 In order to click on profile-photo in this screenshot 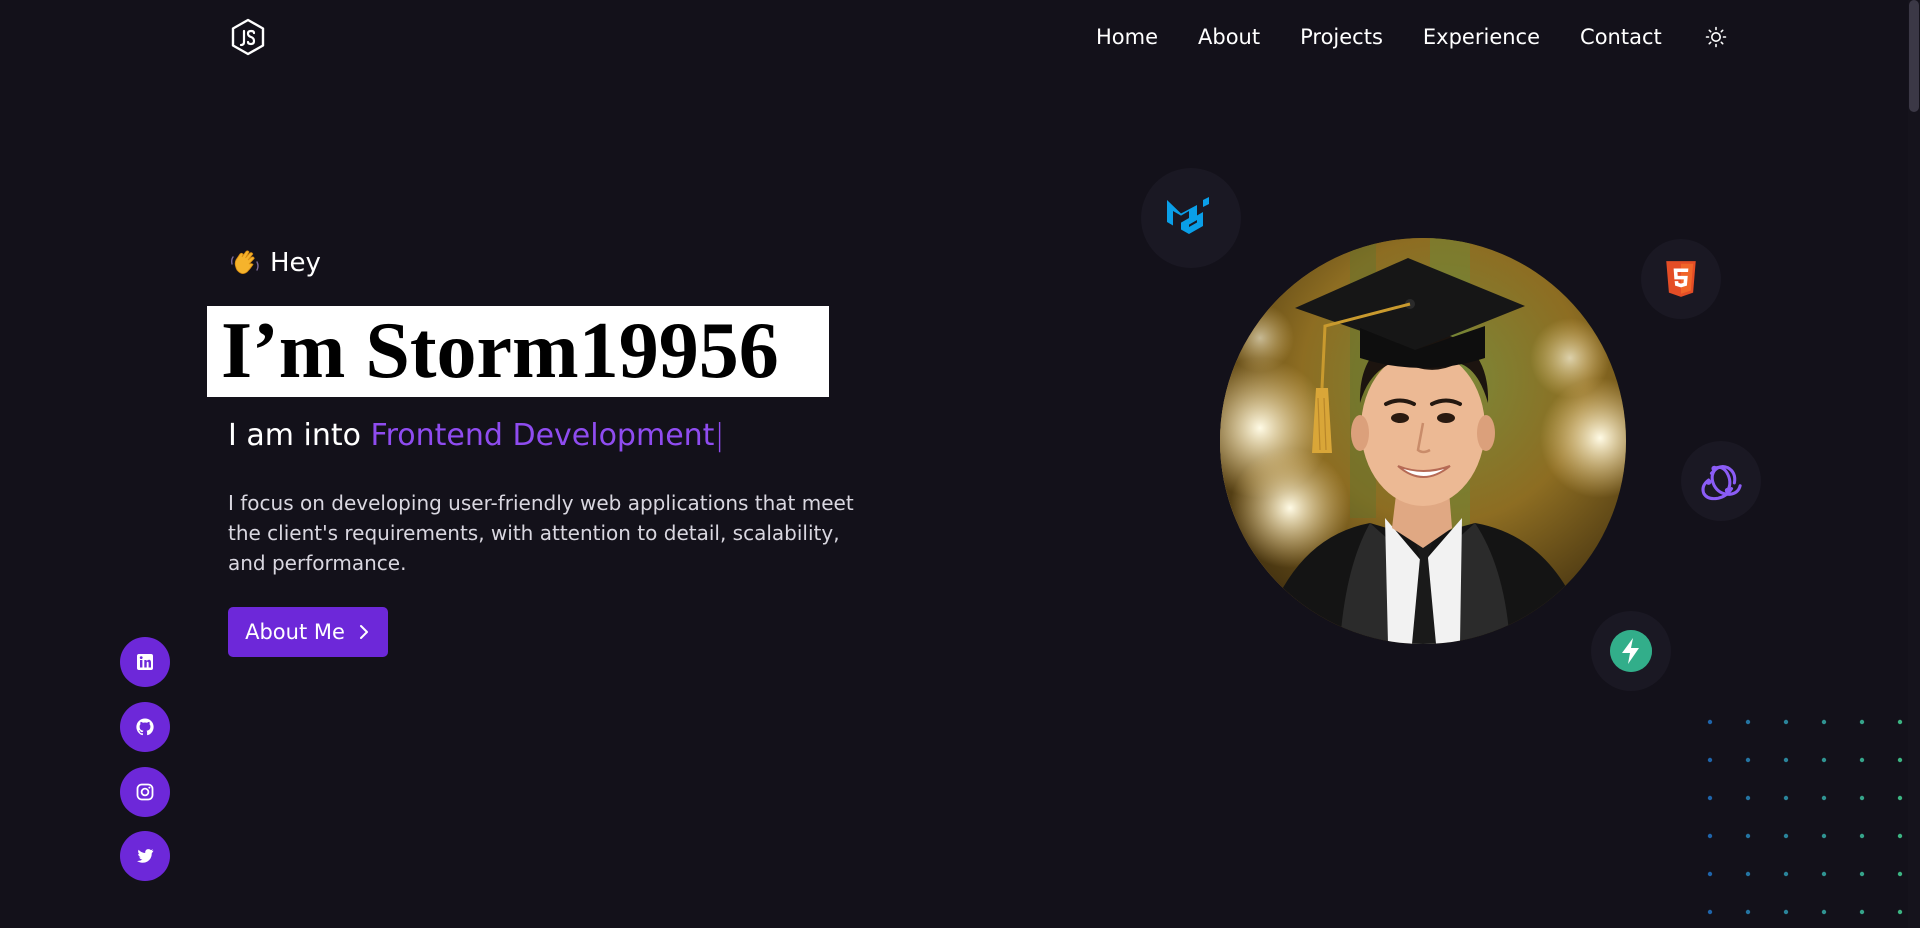, I will do `click(1423, 441)`.